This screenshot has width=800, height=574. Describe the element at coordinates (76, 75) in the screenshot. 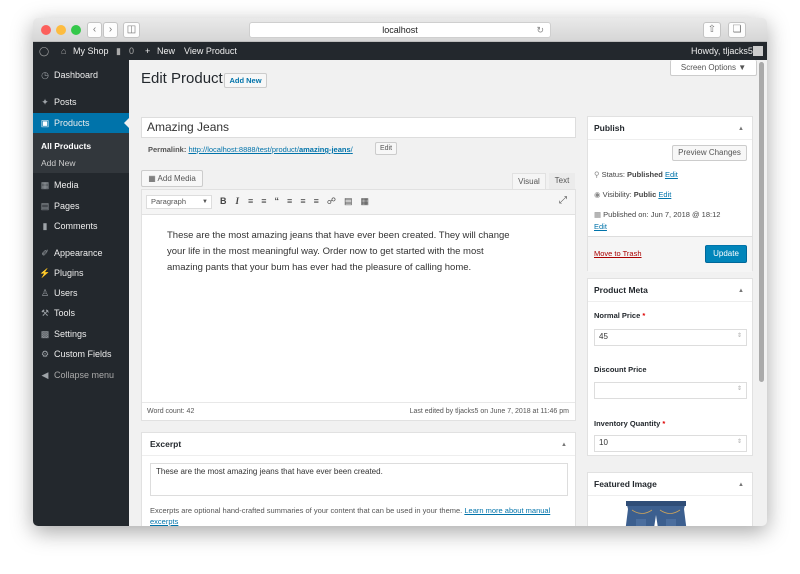

I see `sidebar-item-label: Dashboard` at that location.